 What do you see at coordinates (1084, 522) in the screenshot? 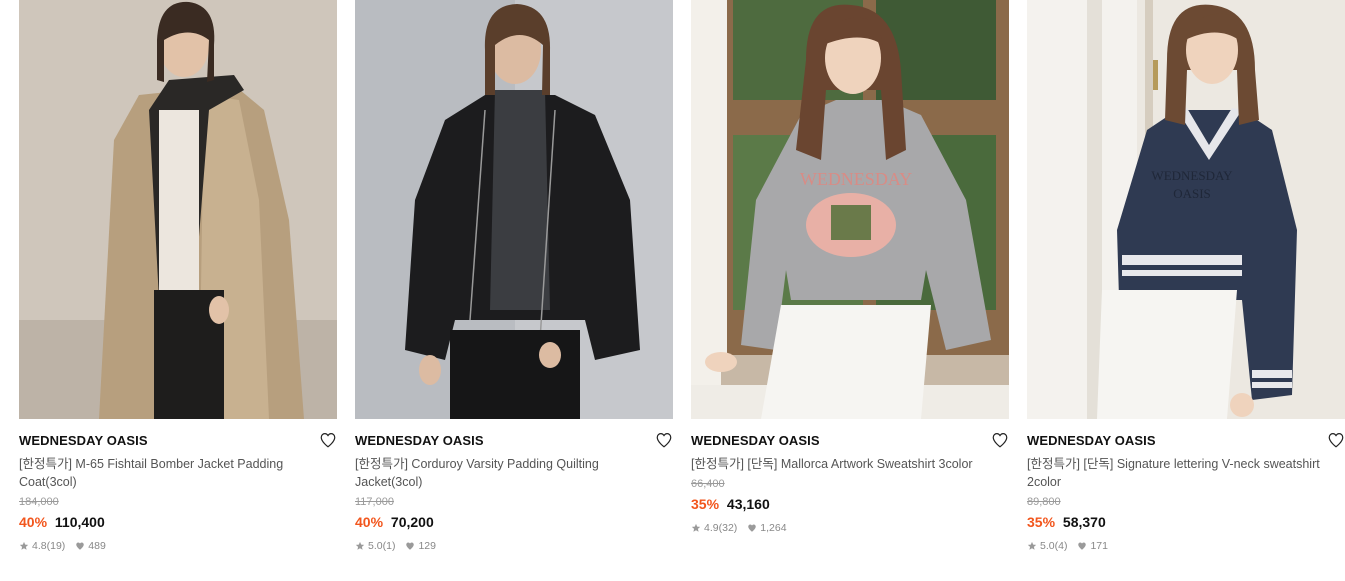
I see `sale-price: 58,370` at bounding box center [1084, 522].